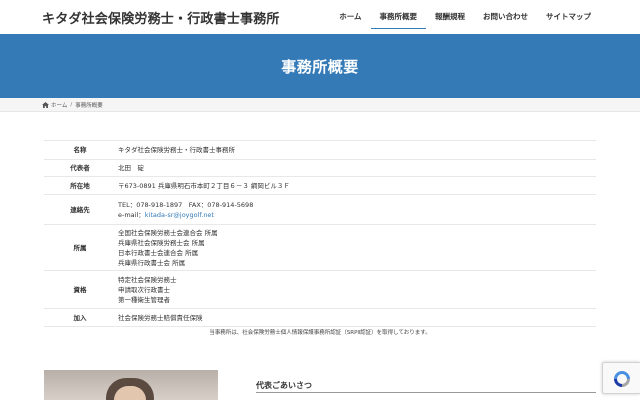 This screenshot has height=400, width=640. I want to click on page-title: 事務所概要, so click(320, 67).